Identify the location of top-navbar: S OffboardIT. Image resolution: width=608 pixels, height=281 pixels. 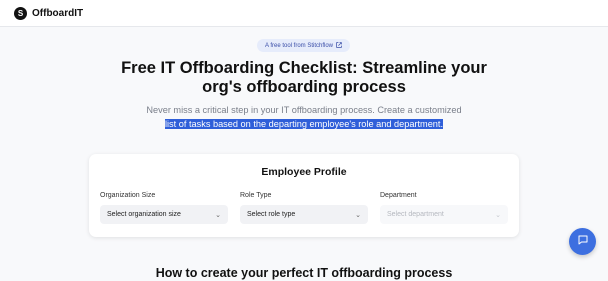
(304, 13).